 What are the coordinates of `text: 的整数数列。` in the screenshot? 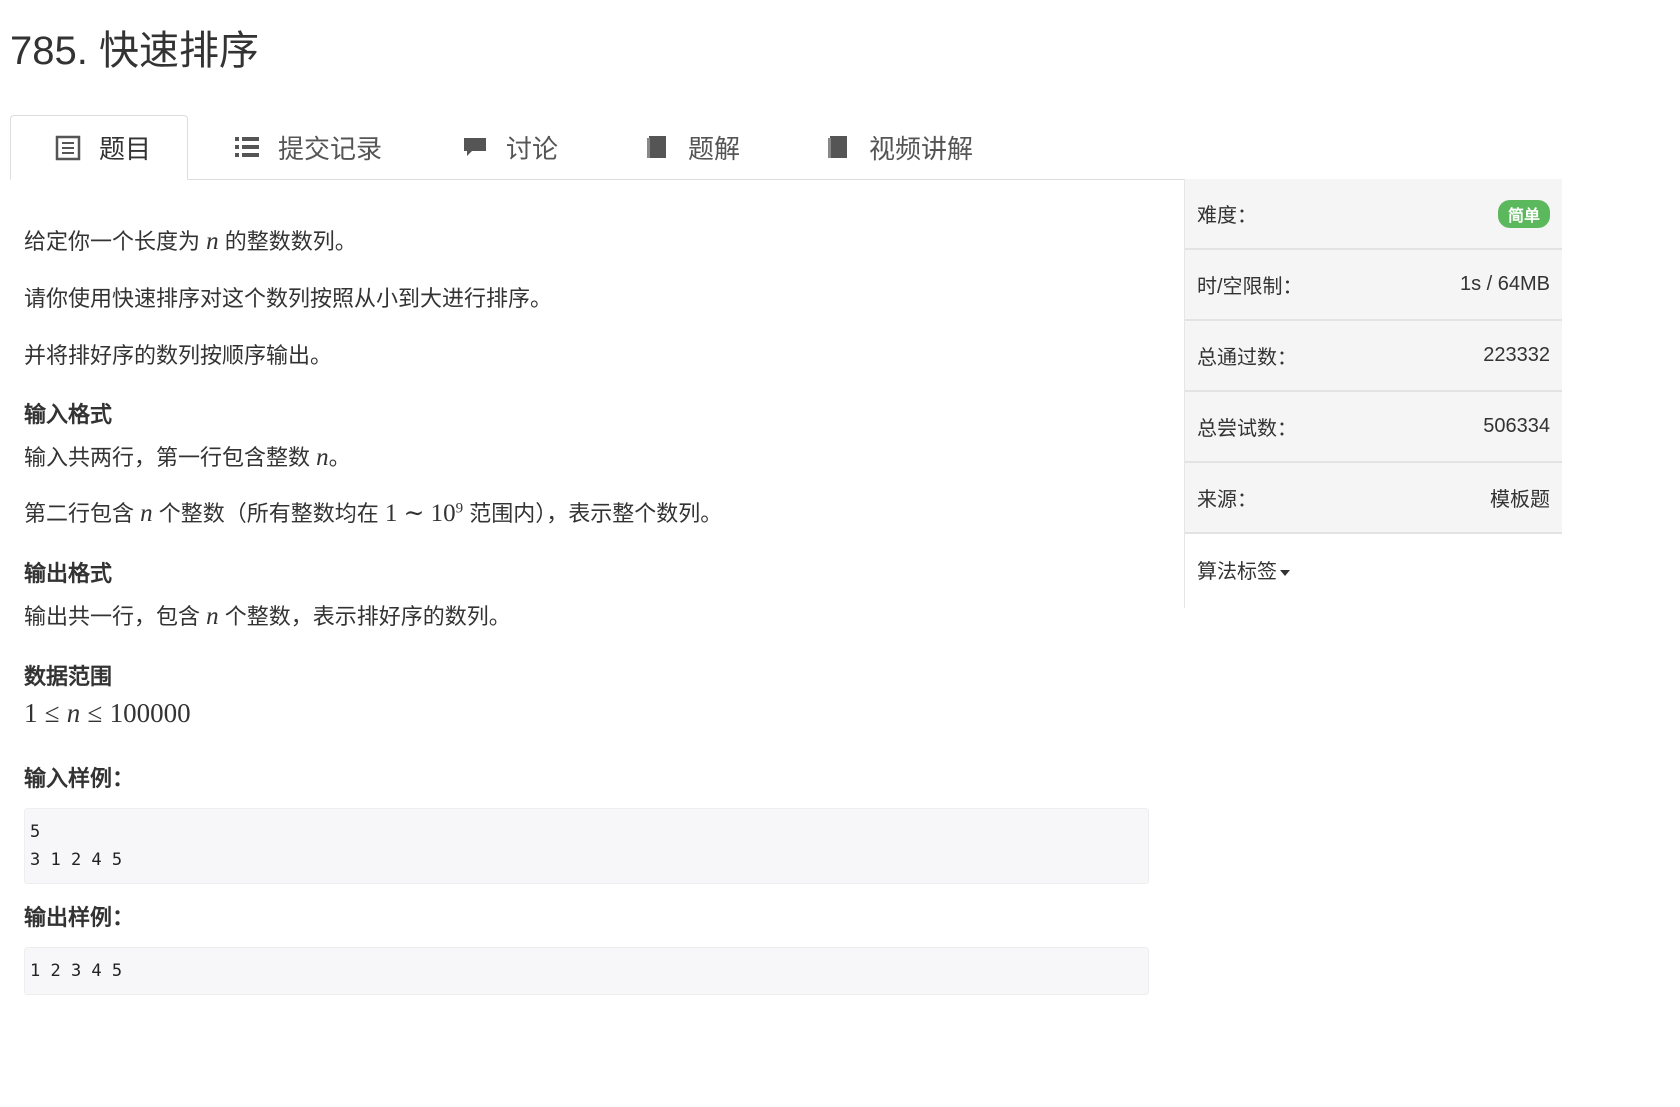 It's located at (290, 241).